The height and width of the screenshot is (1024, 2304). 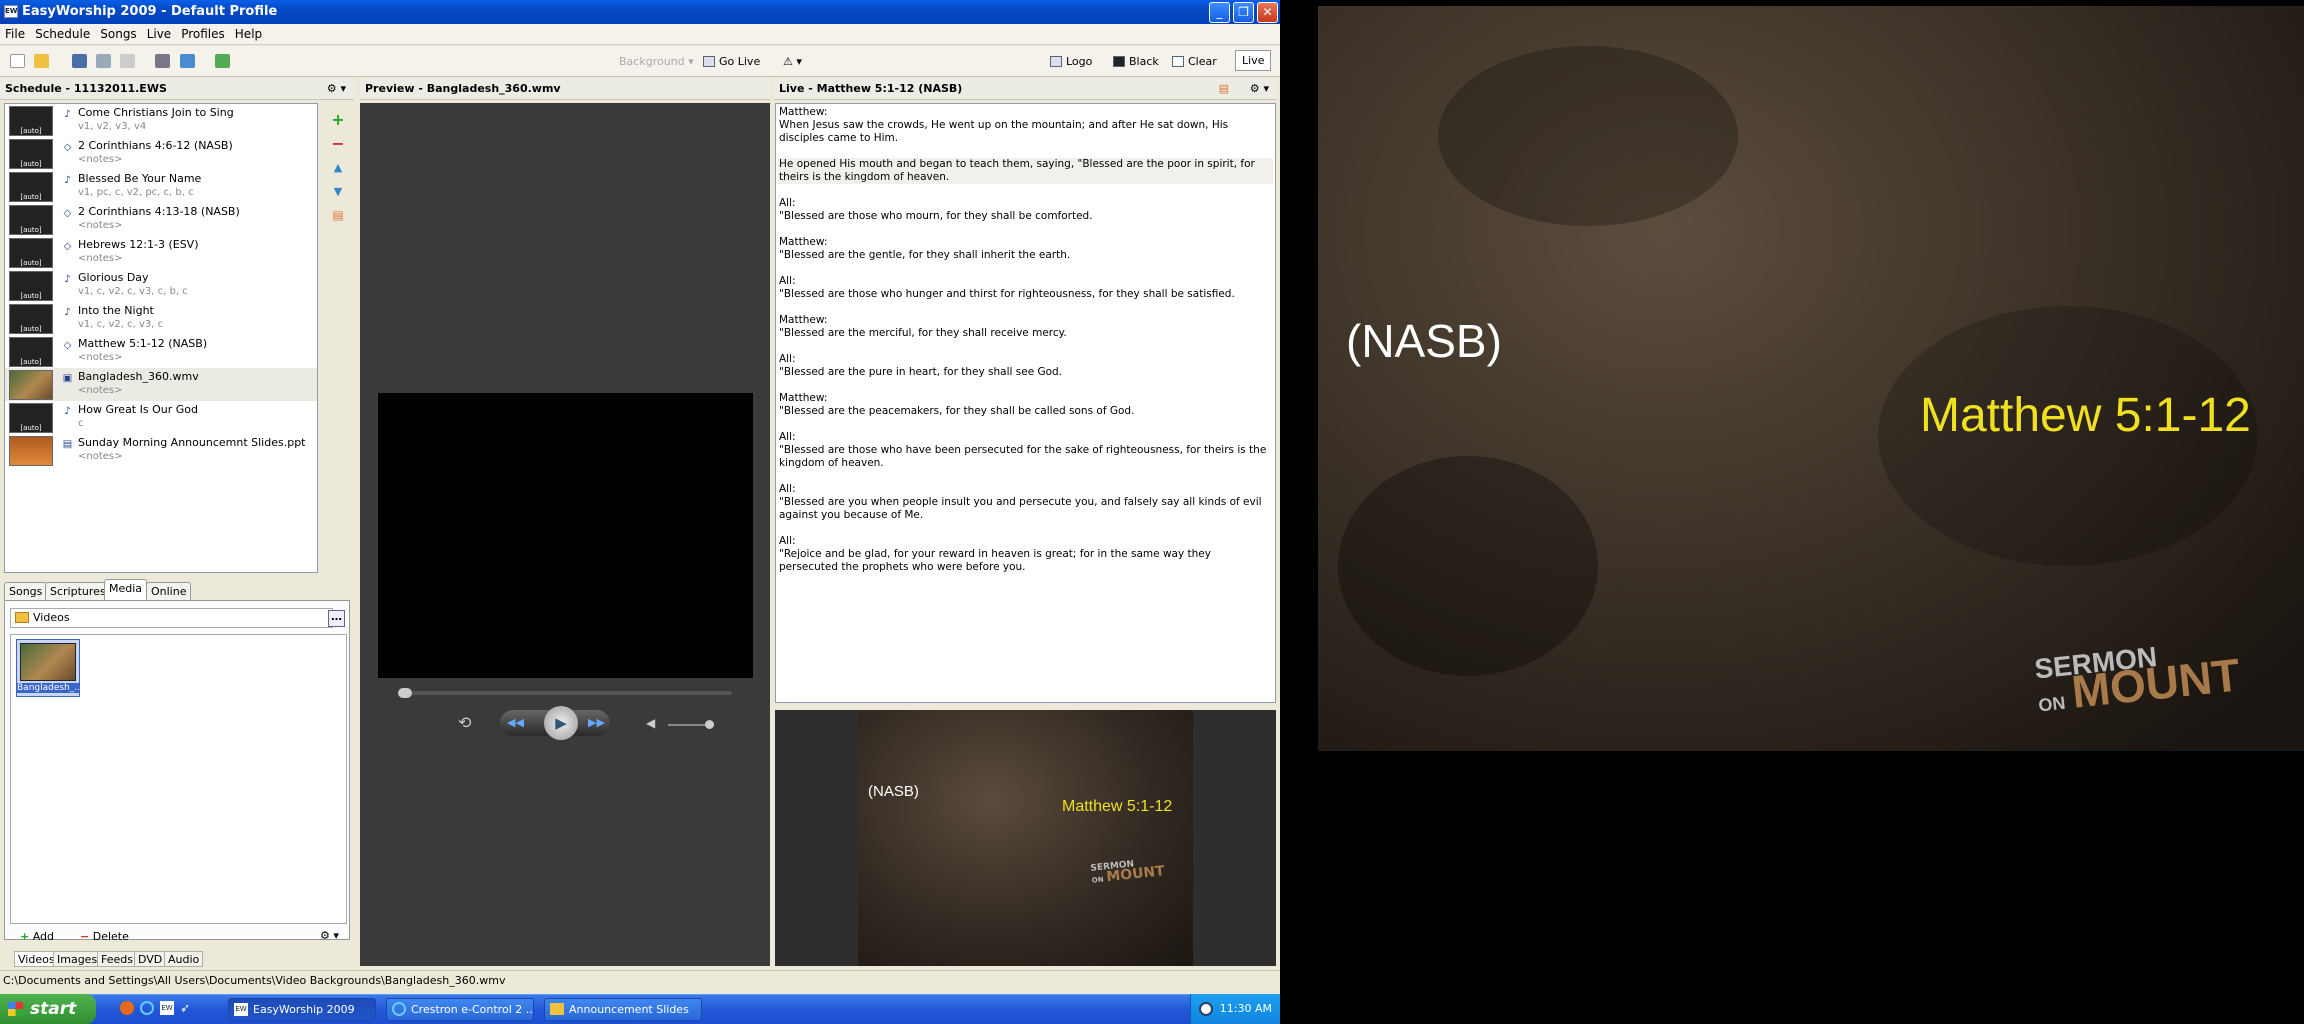 I want to click on tab-scriptures: Scriptures, so click(x=78, y=591).